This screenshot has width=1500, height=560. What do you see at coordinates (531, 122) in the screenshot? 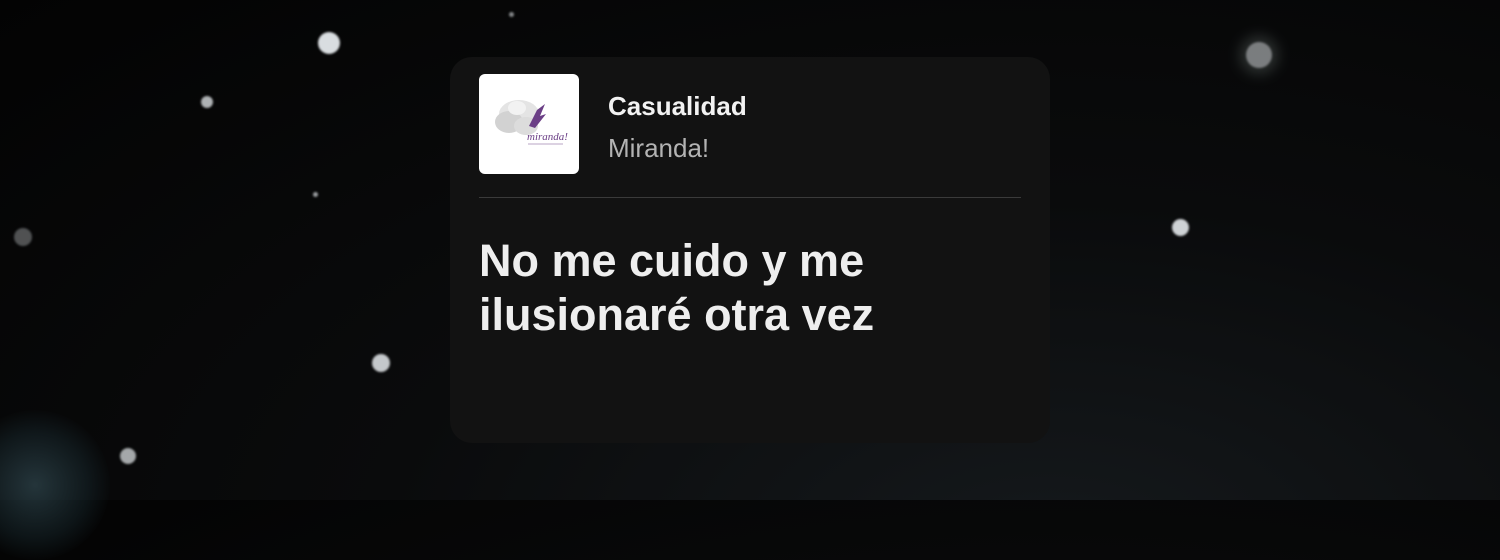
I see `miranda-logo-icon: miranda!` at bounding box center [531, 122].